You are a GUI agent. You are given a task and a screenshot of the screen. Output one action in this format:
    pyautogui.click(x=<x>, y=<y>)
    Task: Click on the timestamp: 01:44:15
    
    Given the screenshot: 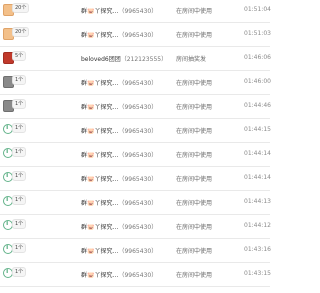 What is the action you would take?
    pyautogui.click(x=257, y=129)
    